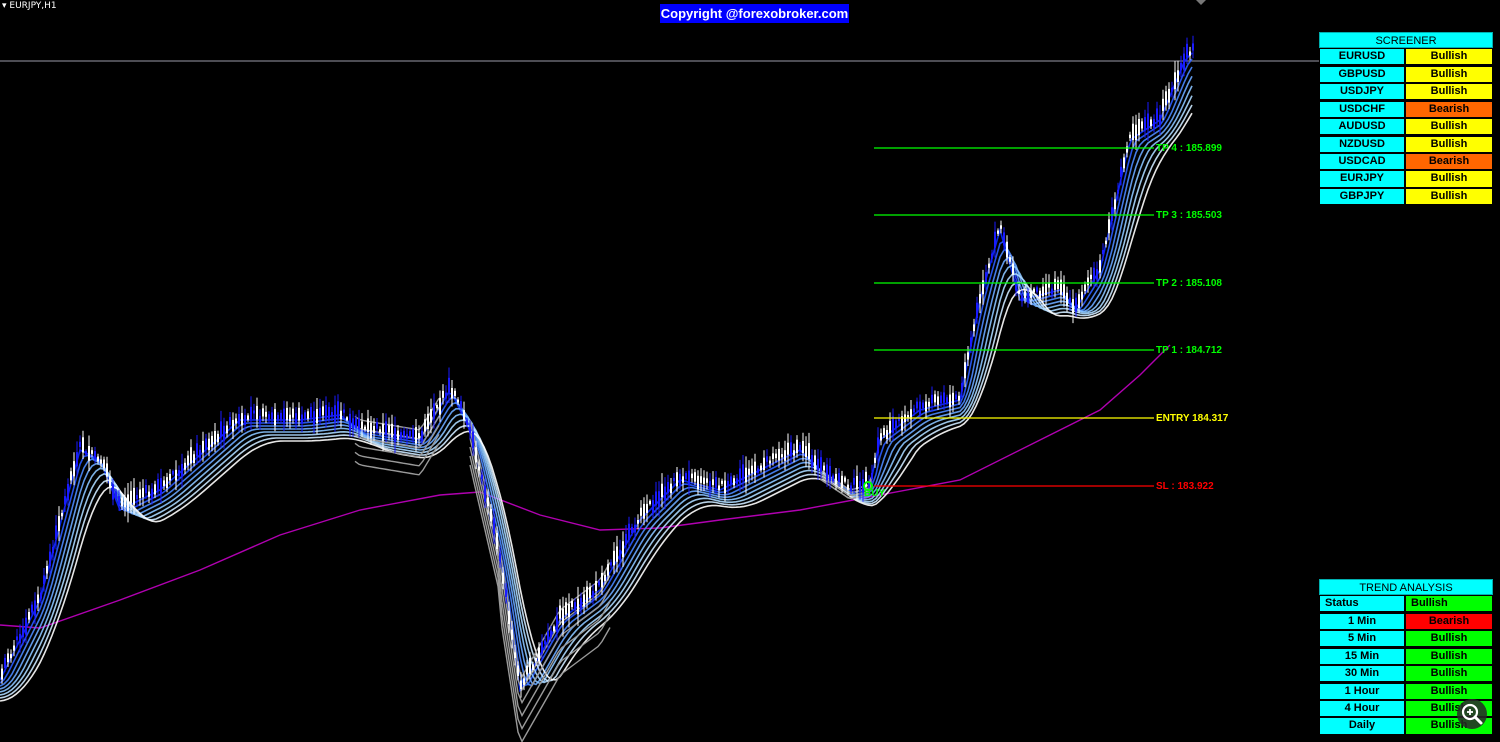 This screenshot has height=742, width=1500. I want to click on trend-signal: Bearish, so click(1449, 621).